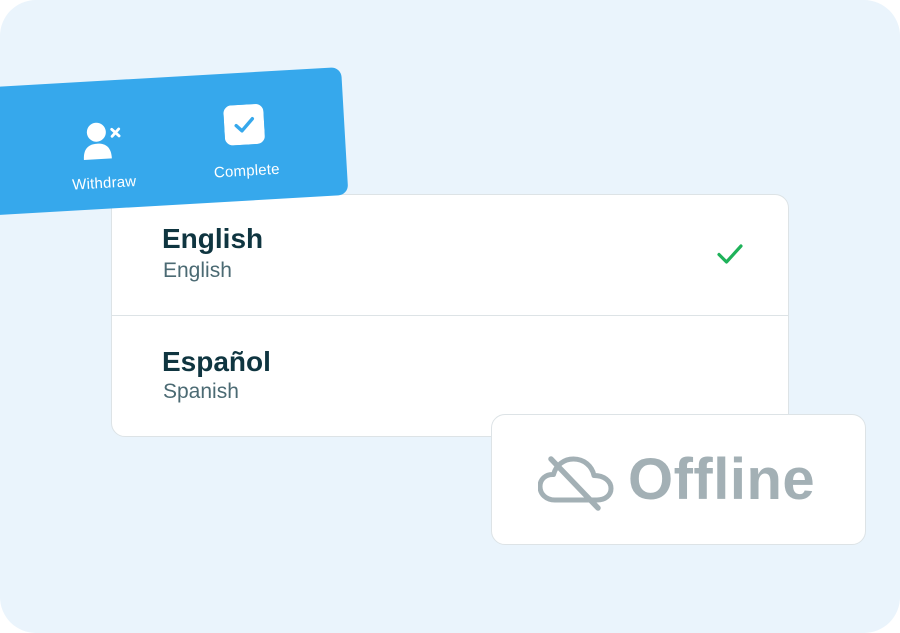  I want to click on user-remove-icon, so click(102, 141).